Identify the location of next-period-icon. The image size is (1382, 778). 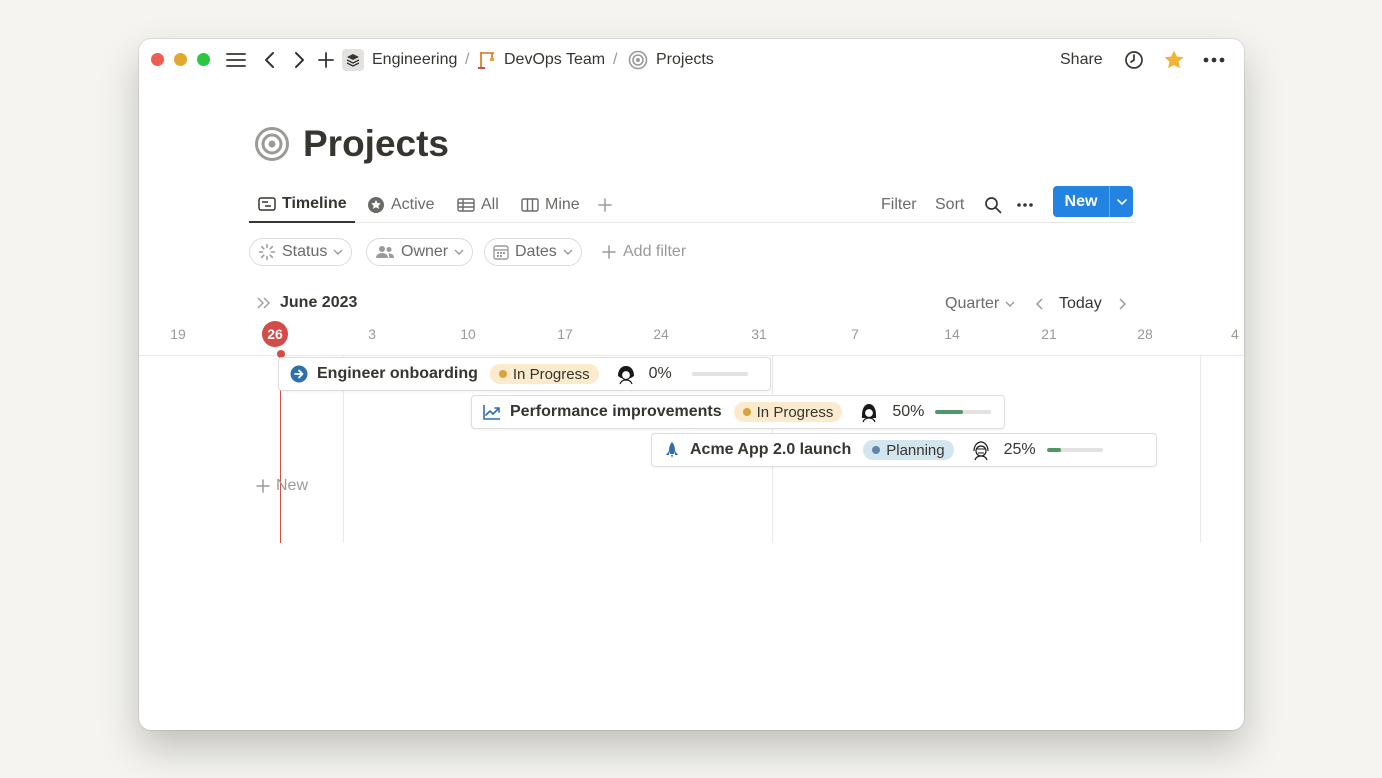
(1122, 304).